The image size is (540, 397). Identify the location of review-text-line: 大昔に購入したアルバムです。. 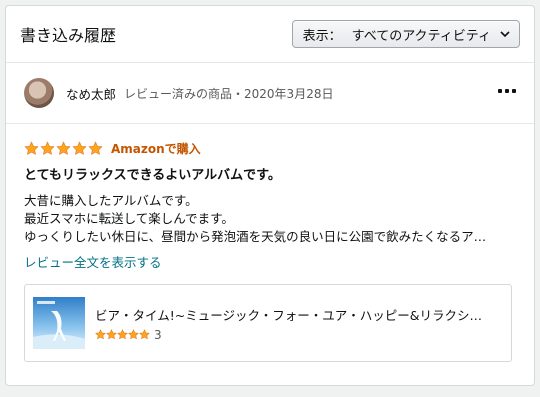
(111, 200).